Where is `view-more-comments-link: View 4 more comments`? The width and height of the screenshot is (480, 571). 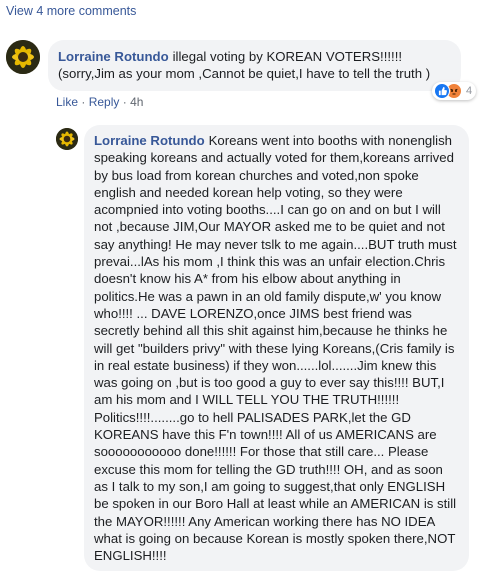 view-more-comments-link: View 4 more comments is located at coordinates (71, 11).